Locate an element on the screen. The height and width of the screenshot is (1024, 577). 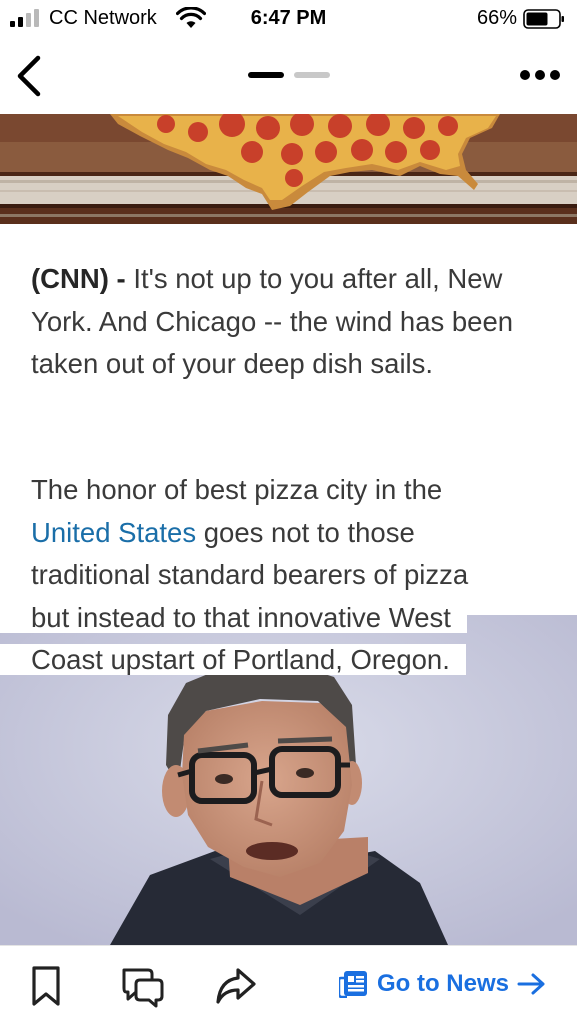
paragraph-line: United States goes not to those is located at coordinates (288, 533).